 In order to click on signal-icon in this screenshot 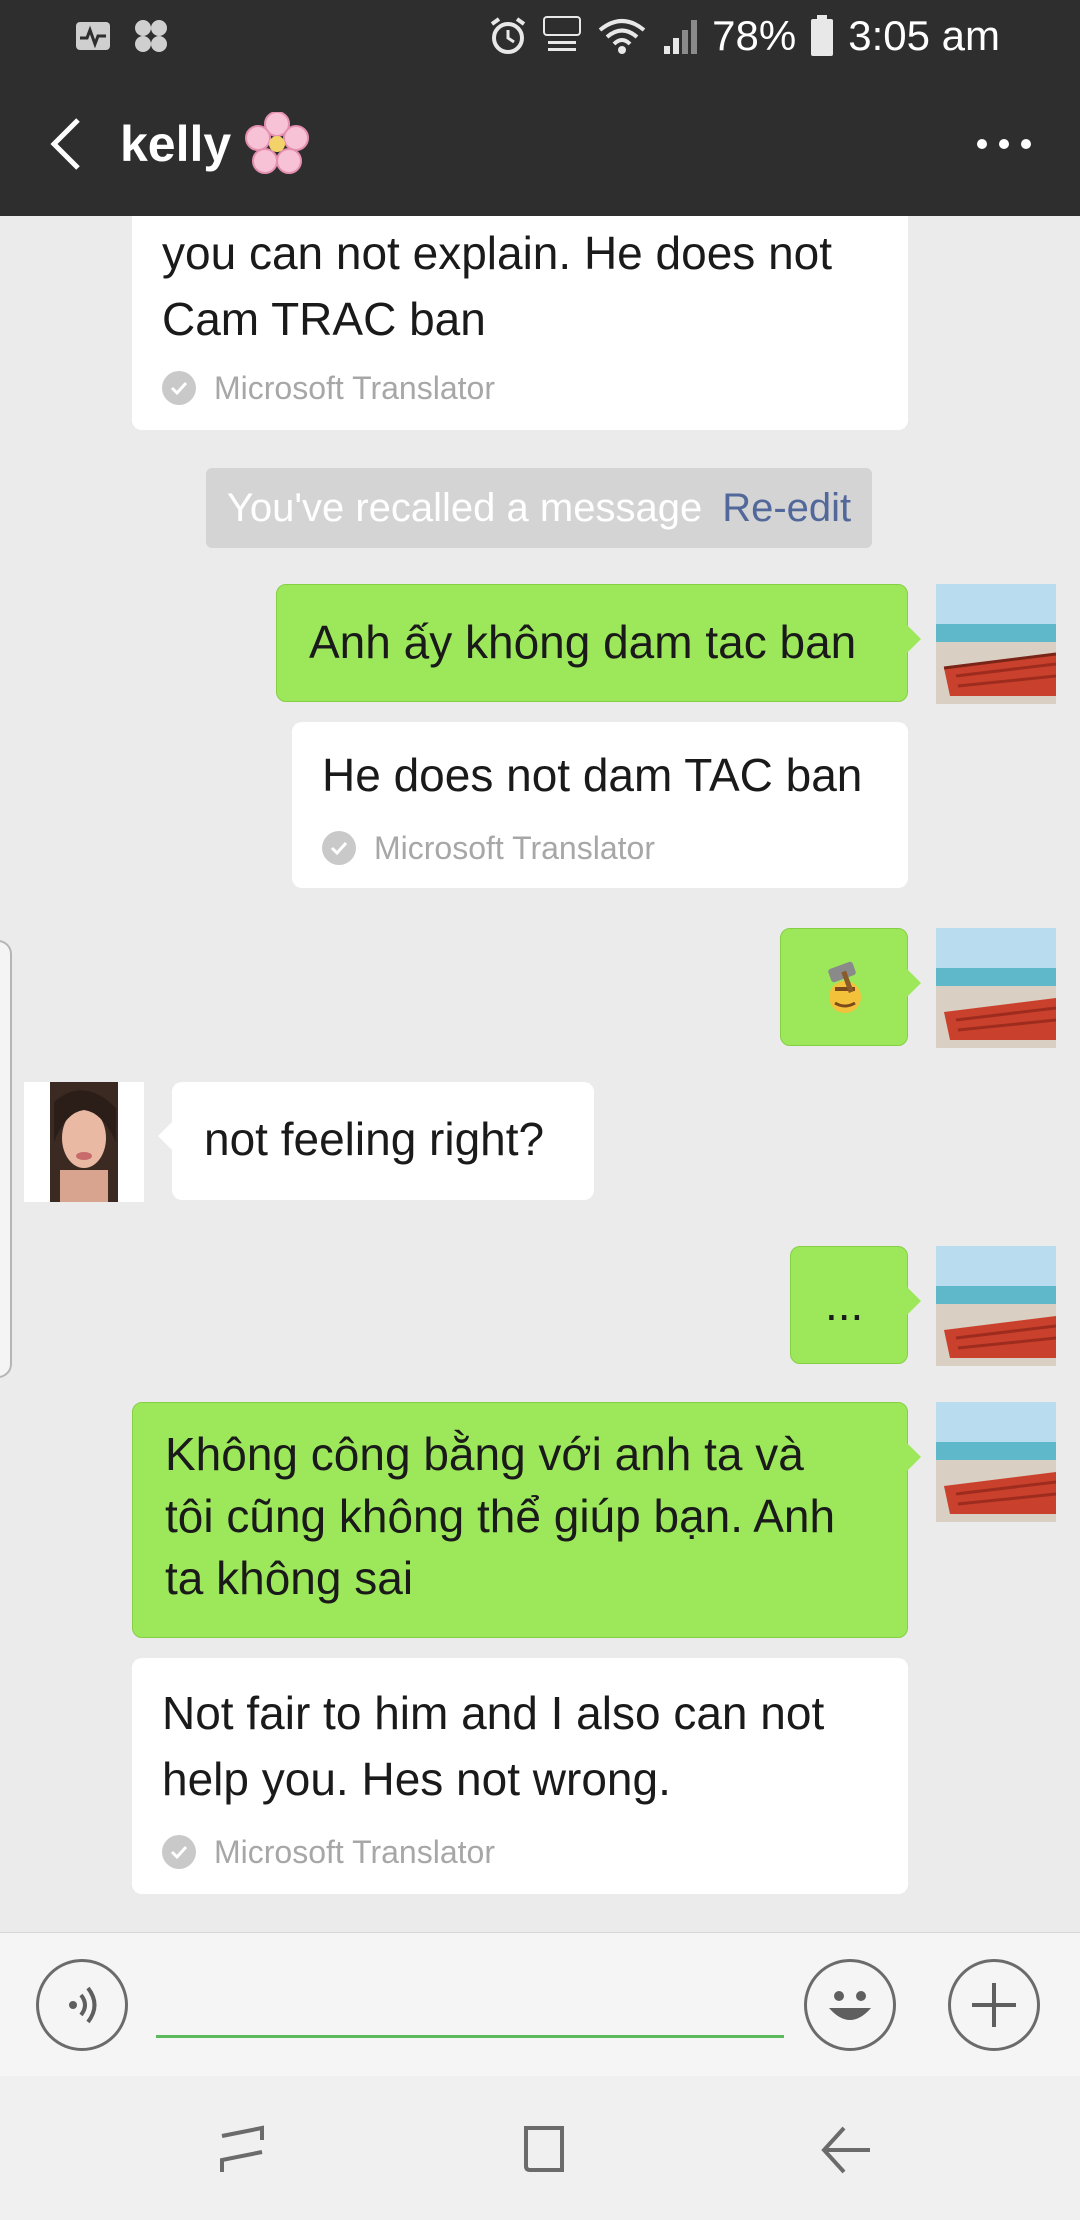, I will do `click(681, 37)`.